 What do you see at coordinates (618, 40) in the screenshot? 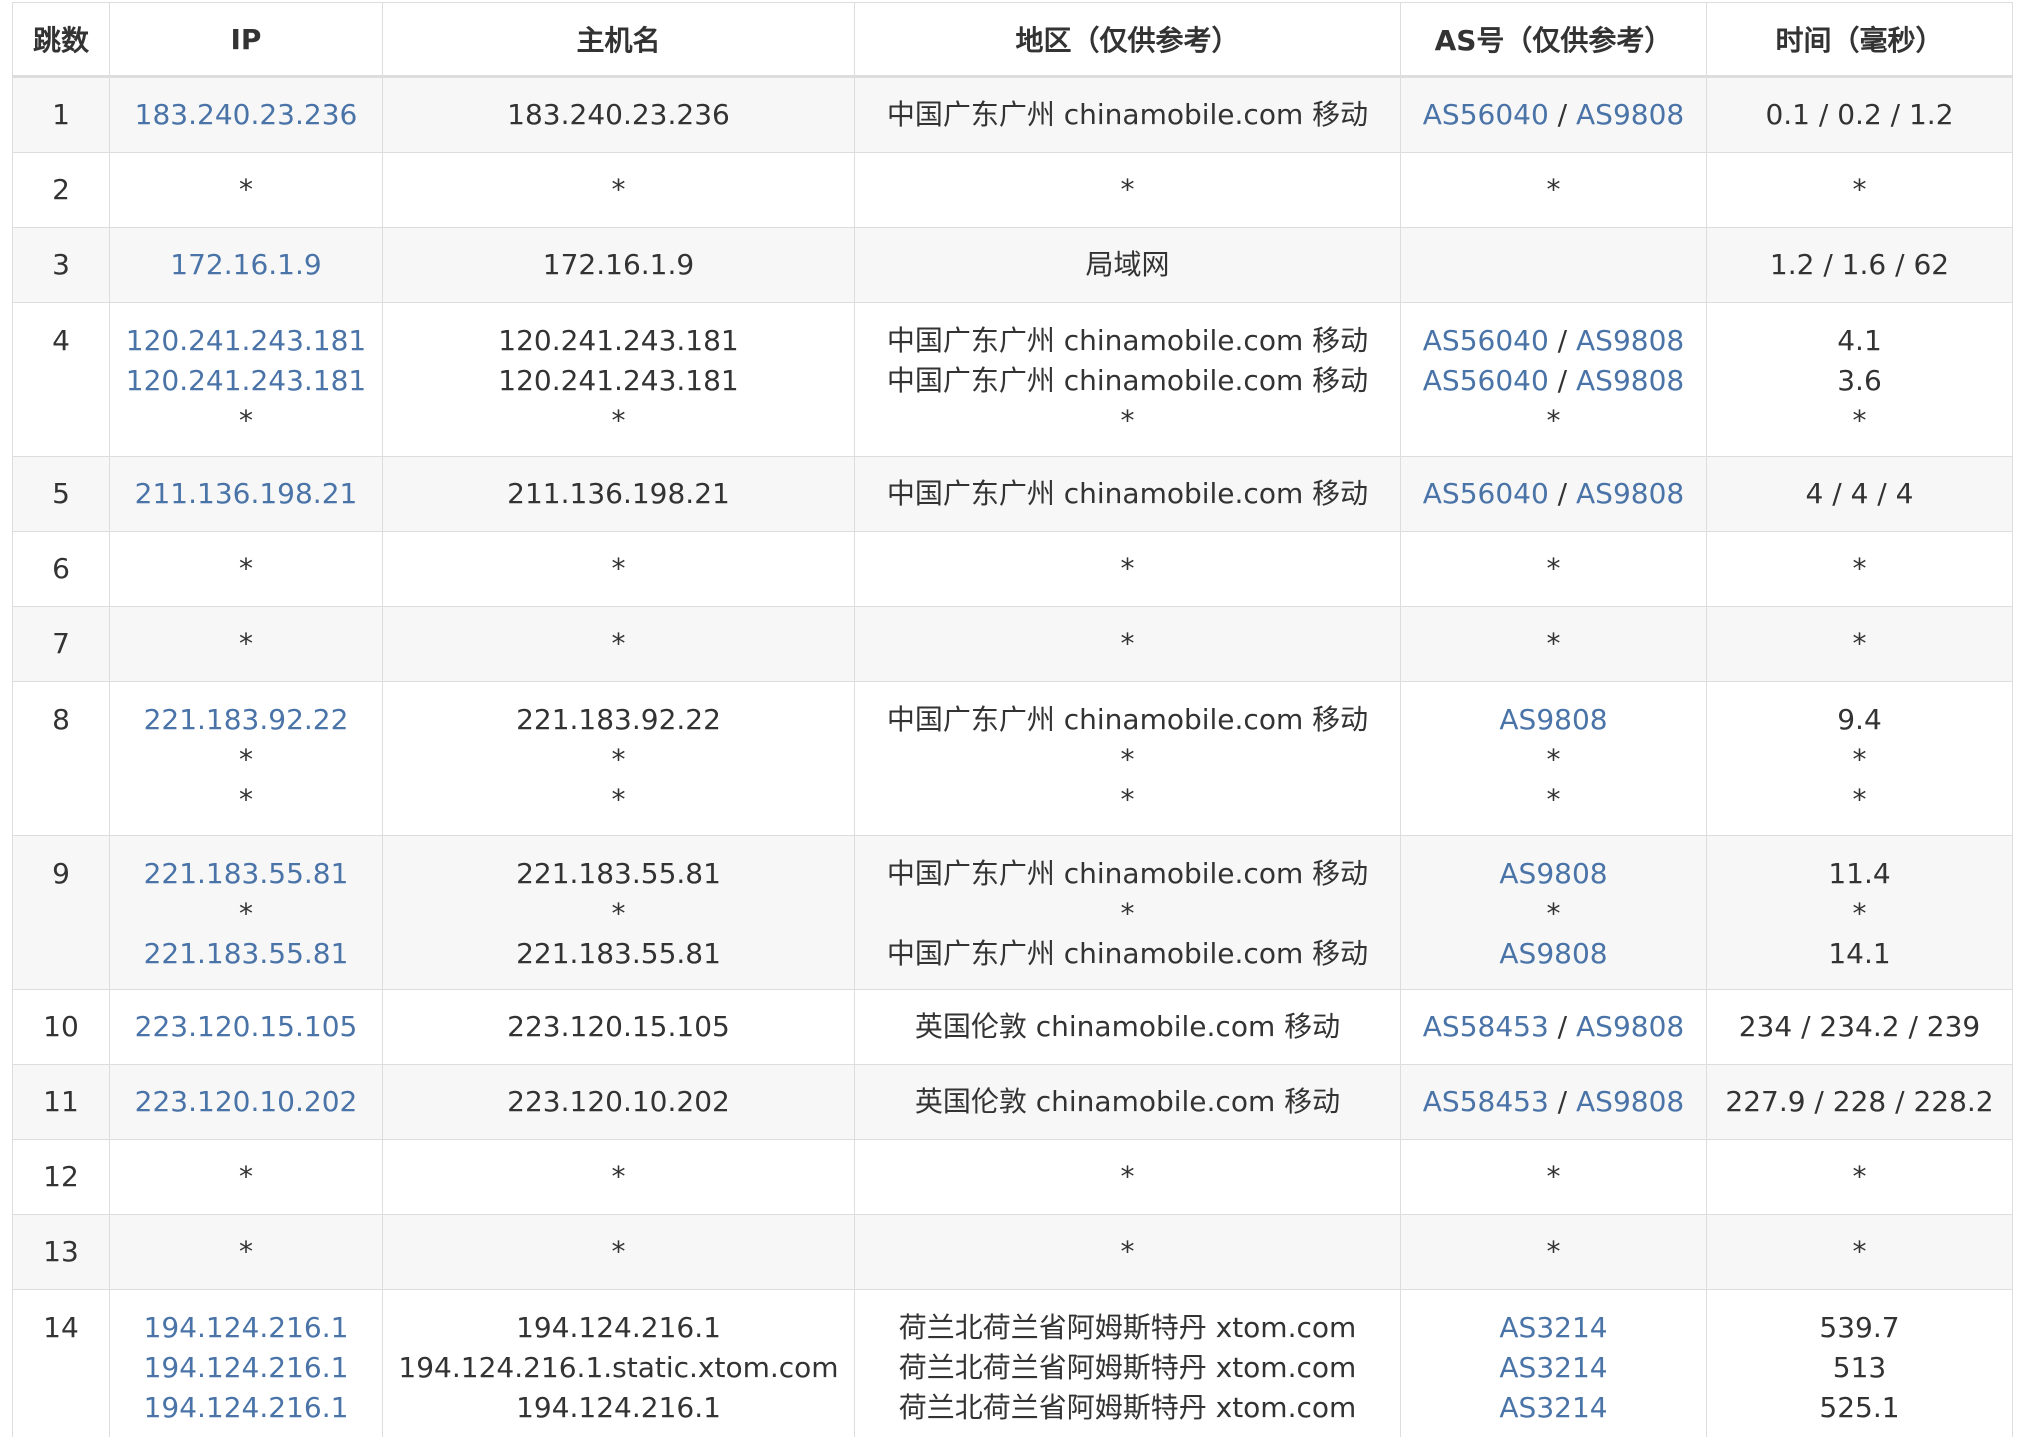
I see `header-hostname: 主机名` at bounding box center [618, 40].